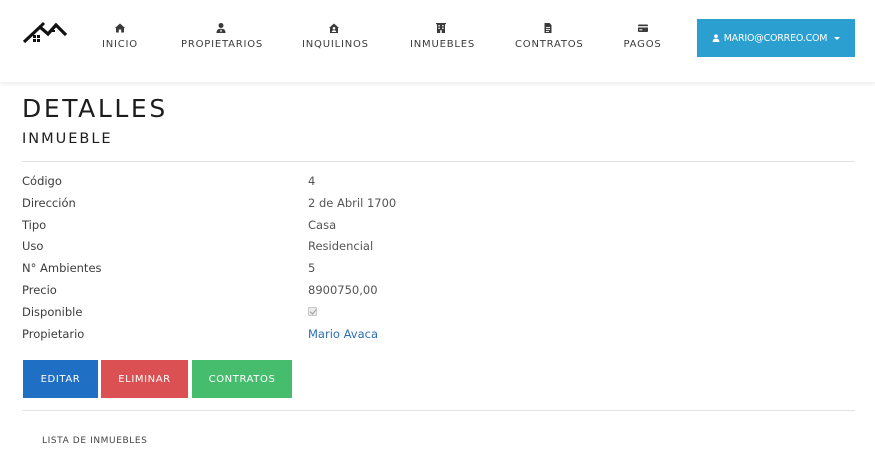 The image size is (875, 470). I want to click on detail-label: Propietario, so click(53, 333).